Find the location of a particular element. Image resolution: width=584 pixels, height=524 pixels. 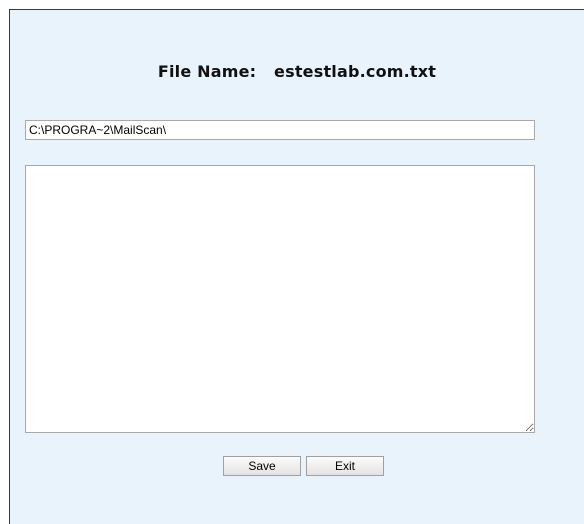

file-name-label: File Name: is located at coordinates (207, 71).